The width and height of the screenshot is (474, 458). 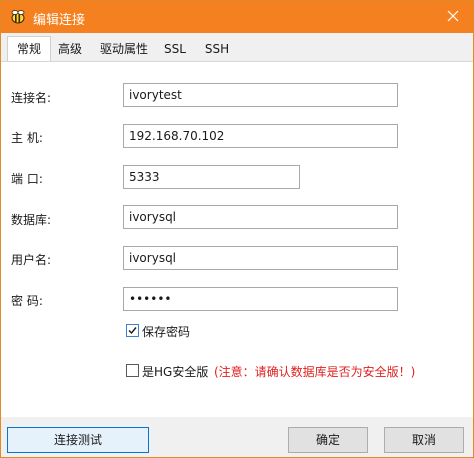 I want to click on password-masked-value: ••••••, so click(x=150, y=299).